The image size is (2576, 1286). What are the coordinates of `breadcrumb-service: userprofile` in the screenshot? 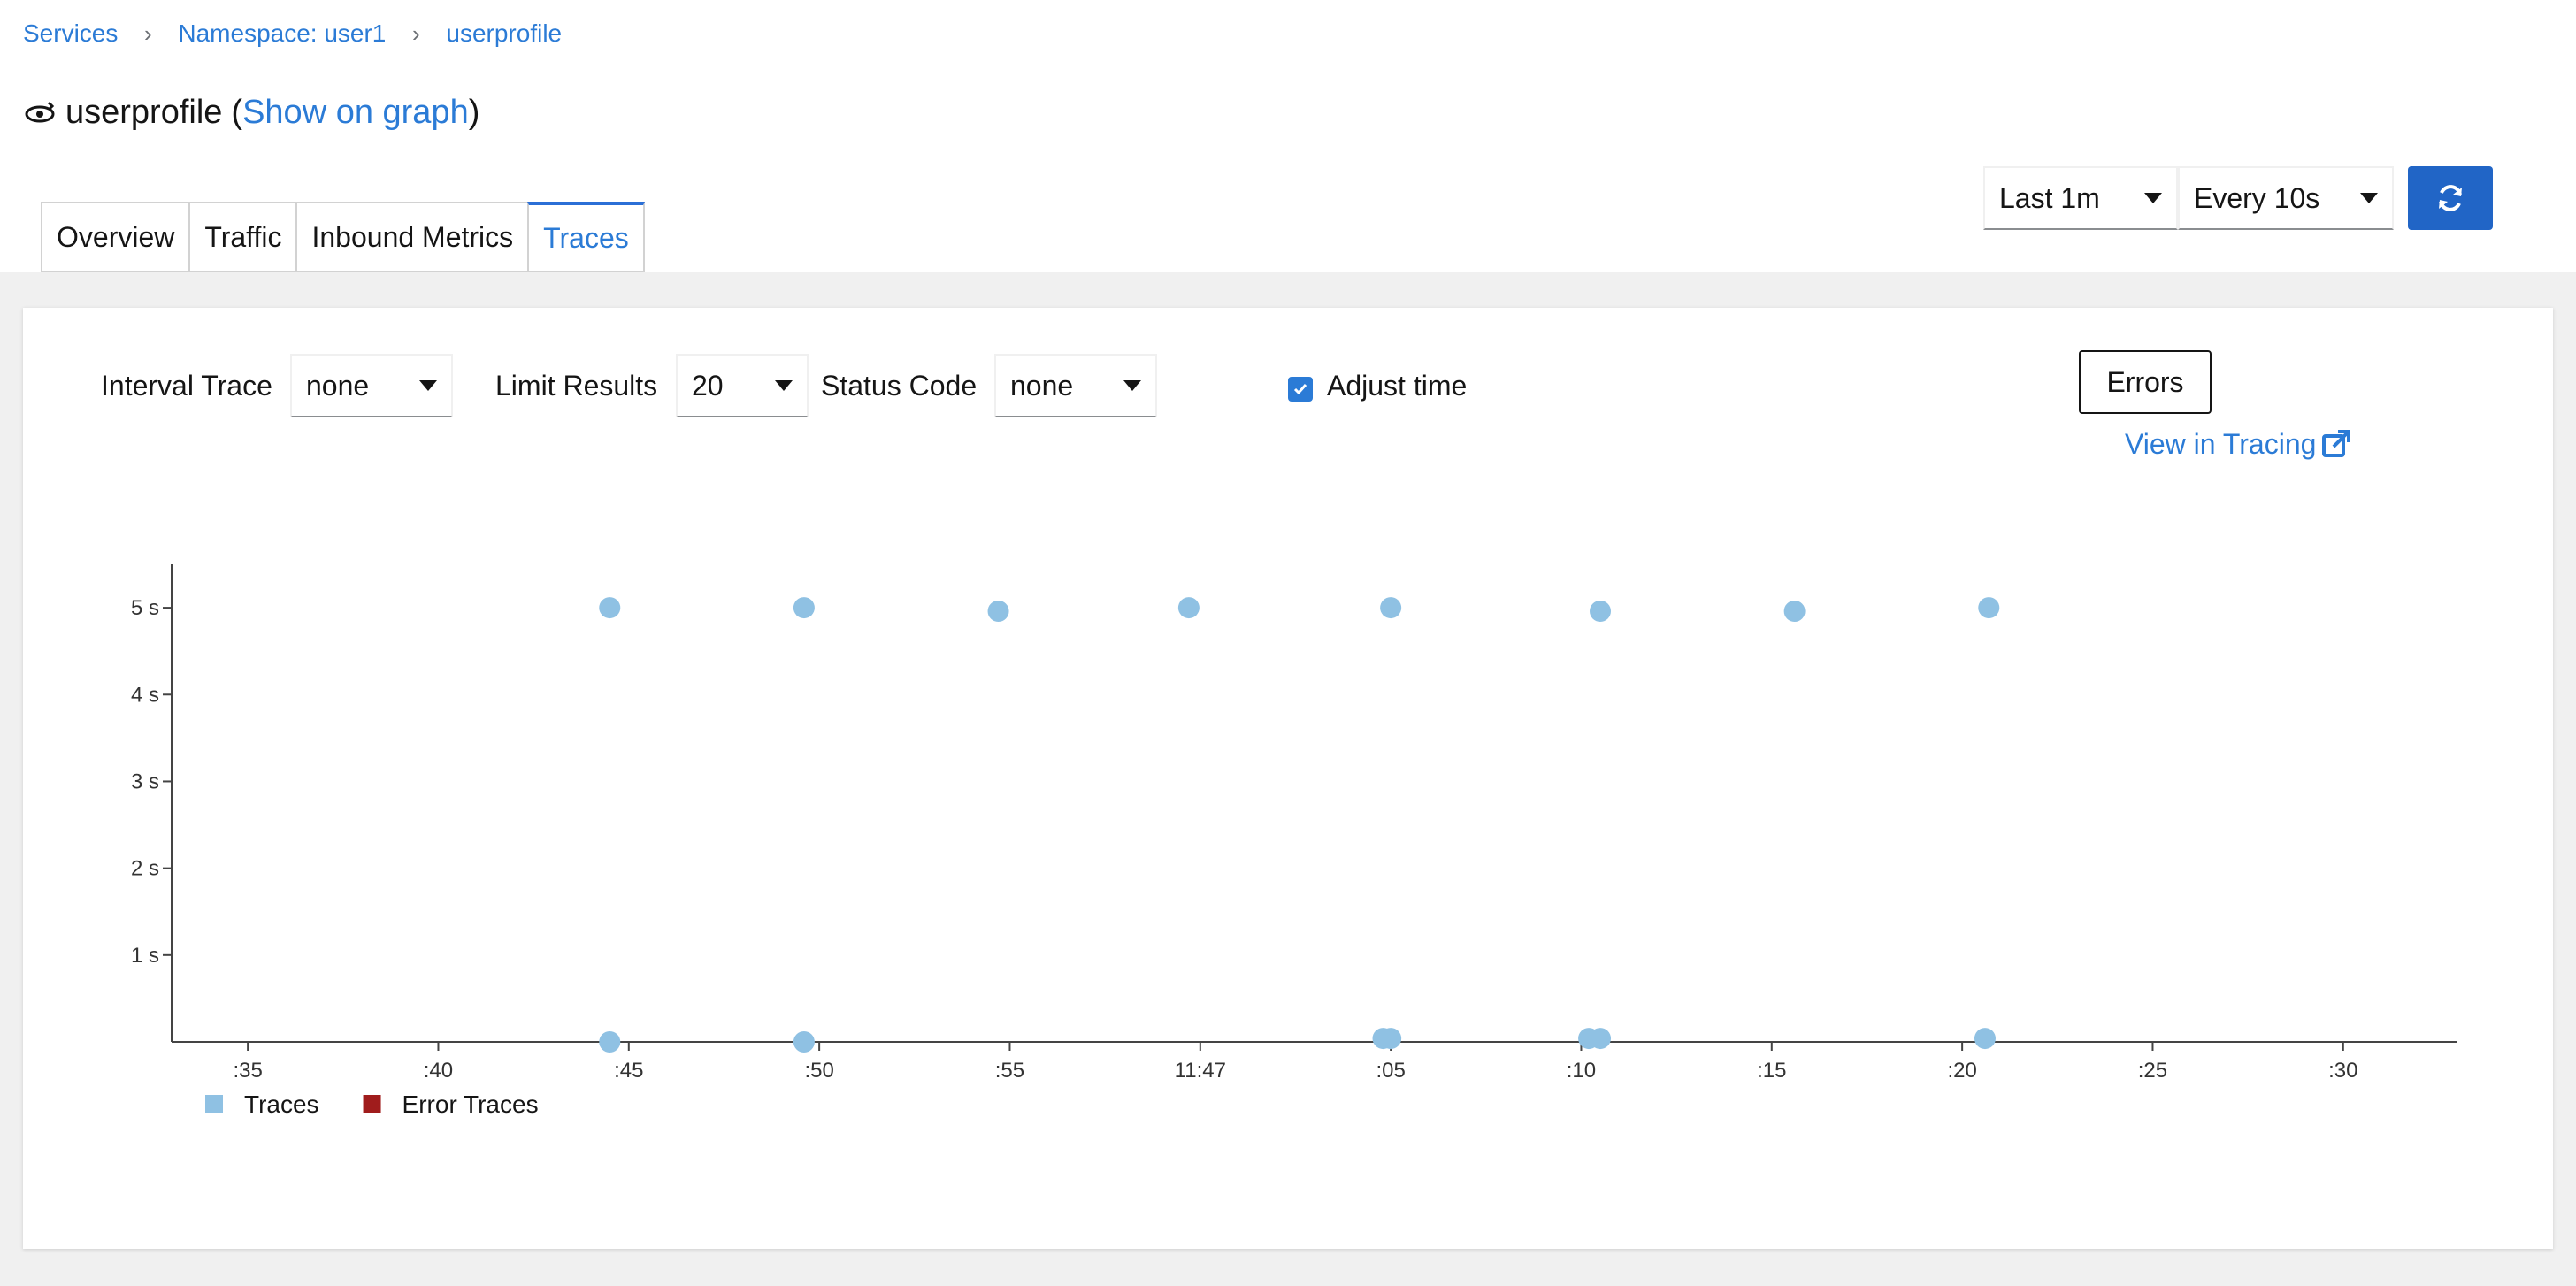 It's located at (504, 33).